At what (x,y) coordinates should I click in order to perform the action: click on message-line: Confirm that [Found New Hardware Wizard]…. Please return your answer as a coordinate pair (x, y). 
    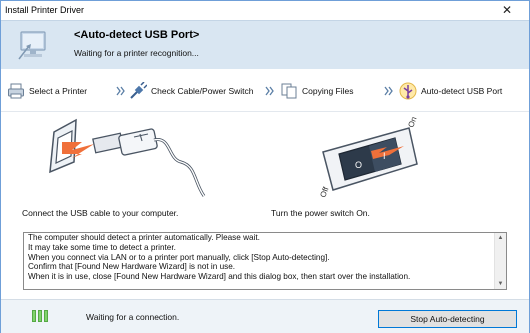
    Looking at the image, I should click on (132, 267).